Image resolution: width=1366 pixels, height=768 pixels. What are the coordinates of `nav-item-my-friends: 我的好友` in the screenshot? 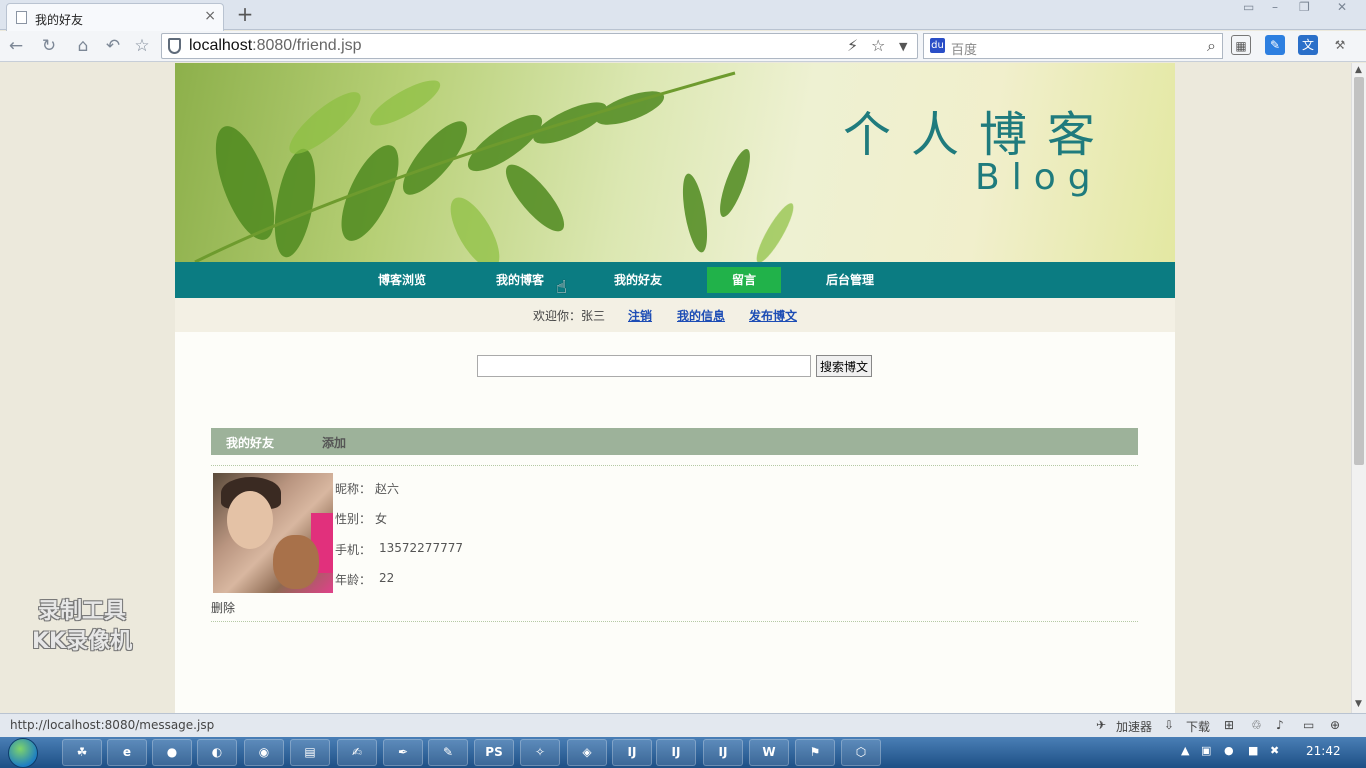 It's located at (638, 280).